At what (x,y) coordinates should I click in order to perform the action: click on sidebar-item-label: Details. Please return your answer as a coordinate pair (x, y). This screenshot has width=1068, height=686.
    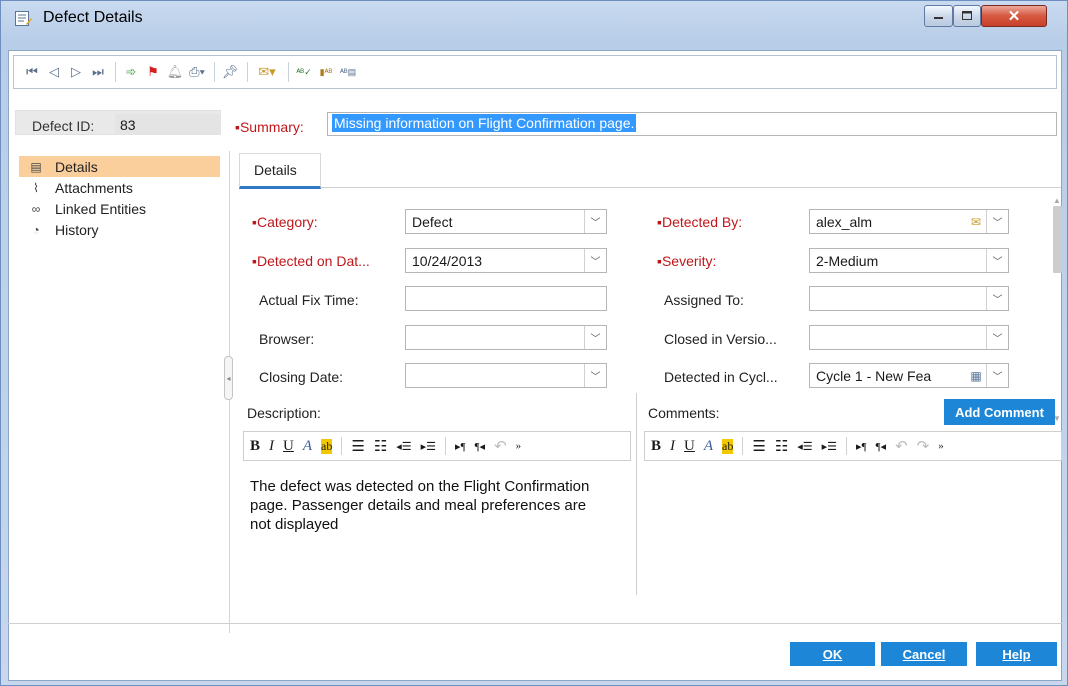
    Looking at the image, I should click on (76, 166).